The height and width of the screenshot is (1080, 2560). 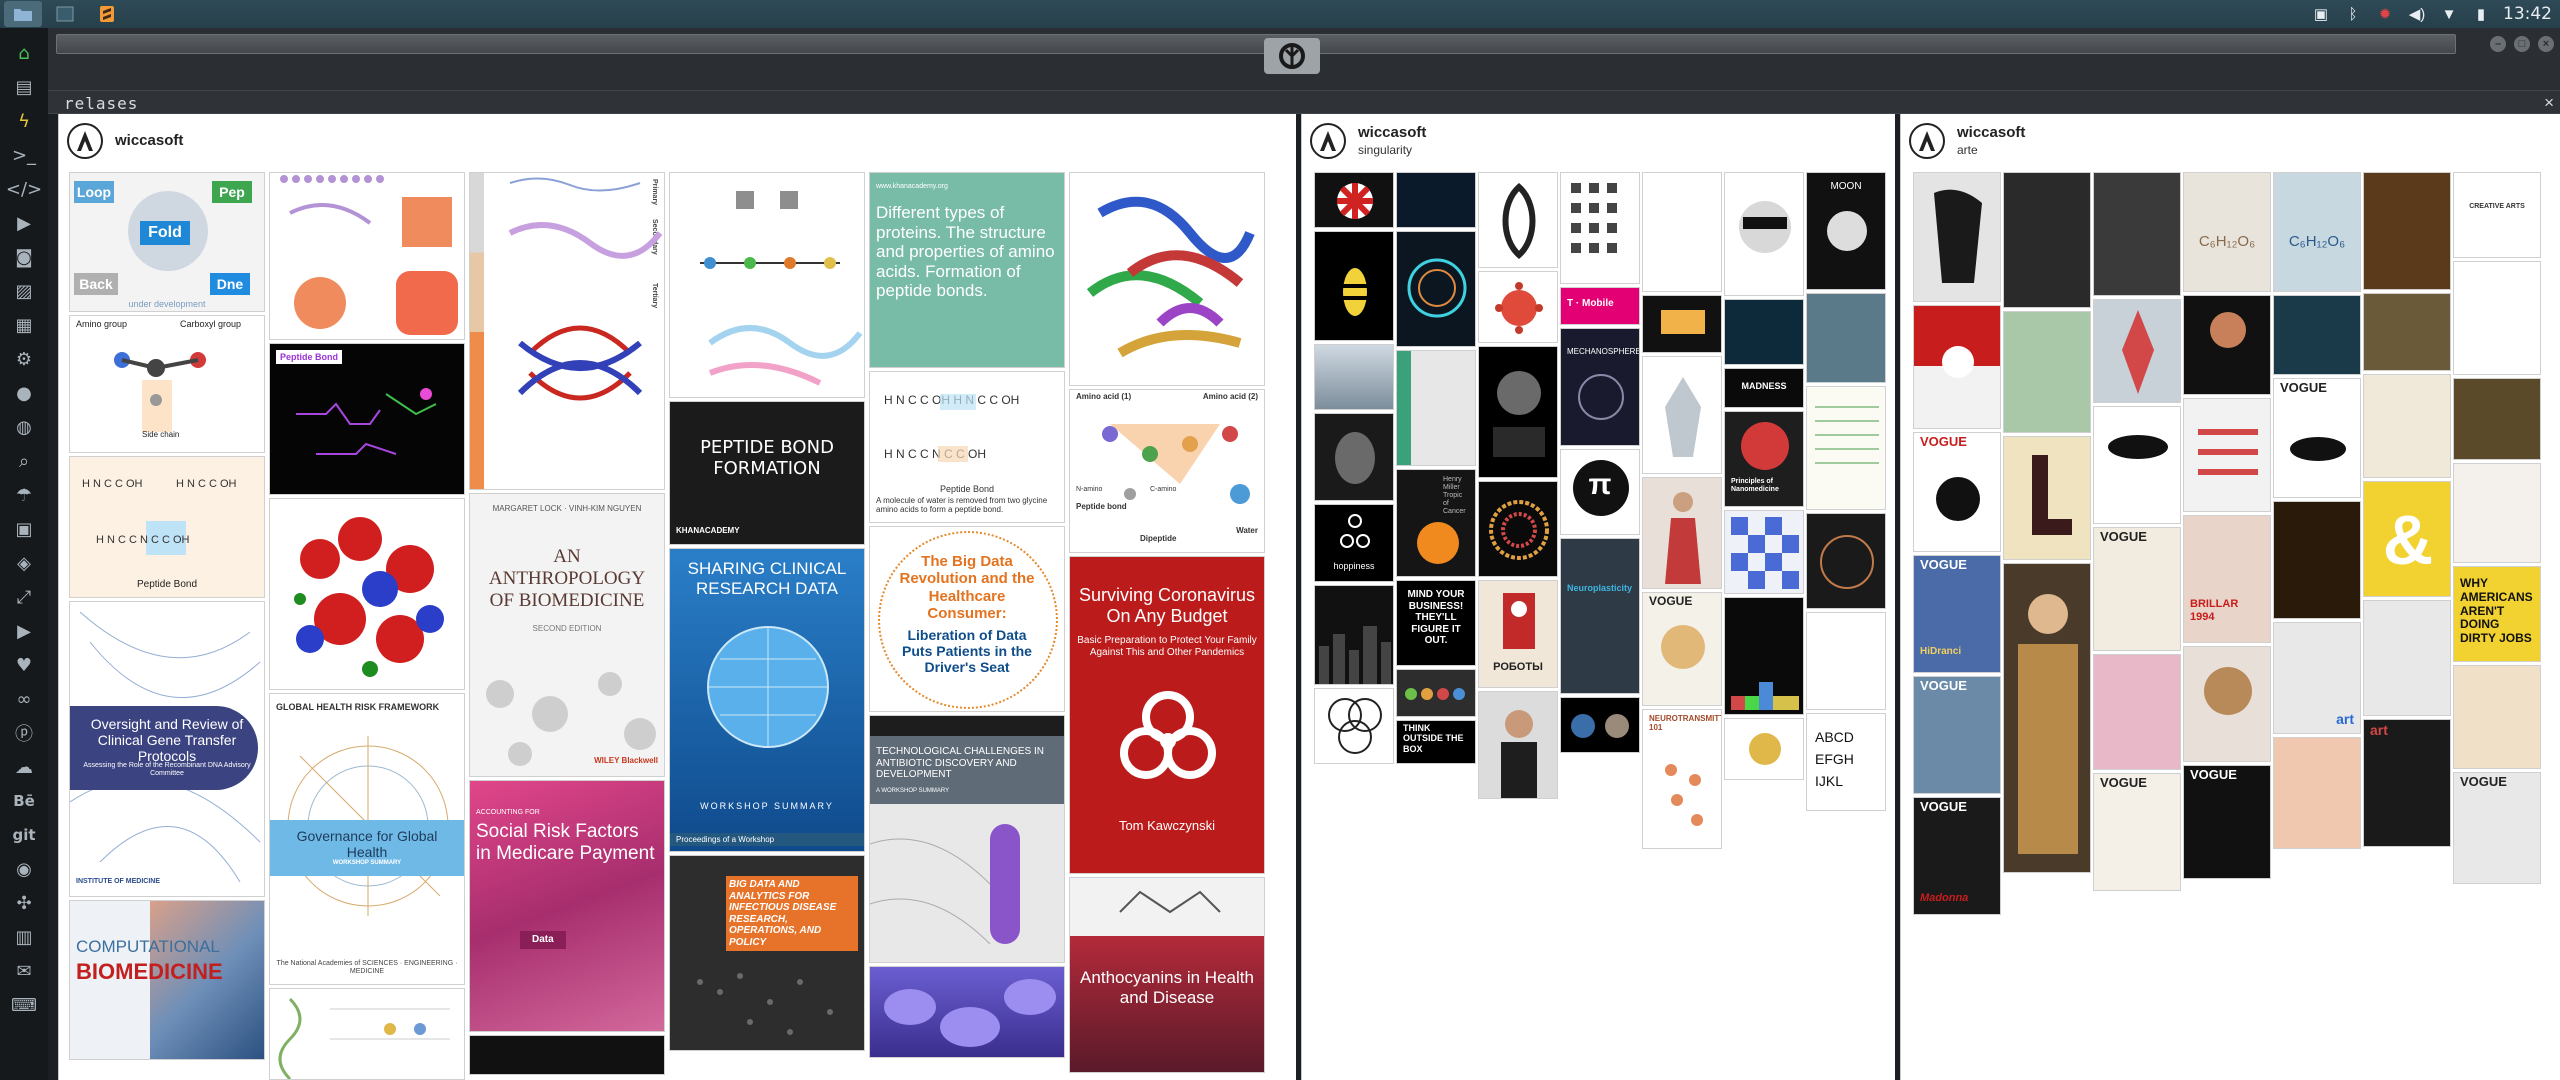 What do you see at coordinates (24, 903) in the screenshot?
I see `puzzle-icon: ✣` at bounding box center [24, 903].